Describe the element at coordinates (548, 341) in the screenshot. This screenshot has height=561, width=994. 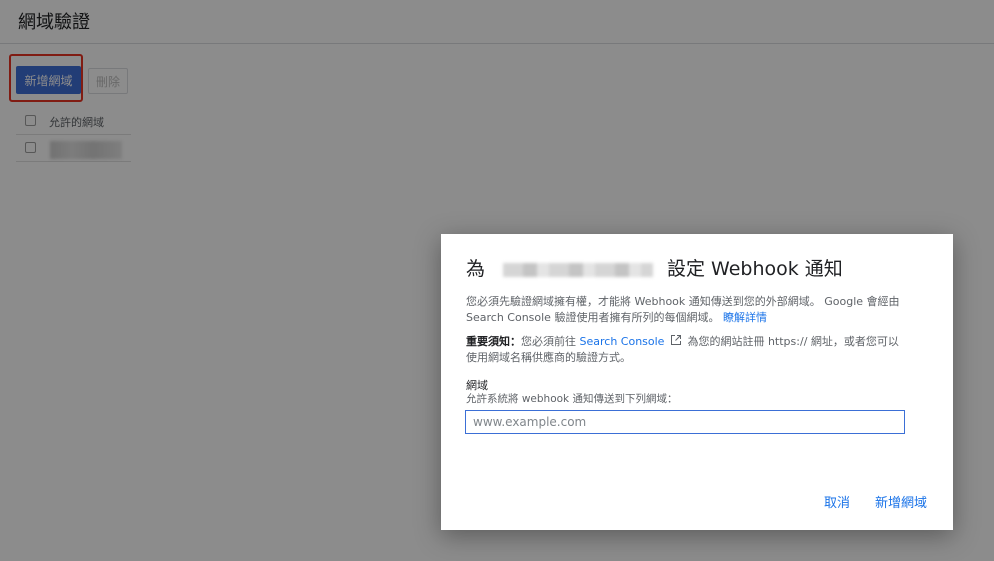
I see `notice-text-a: 您必須前往` at that location.